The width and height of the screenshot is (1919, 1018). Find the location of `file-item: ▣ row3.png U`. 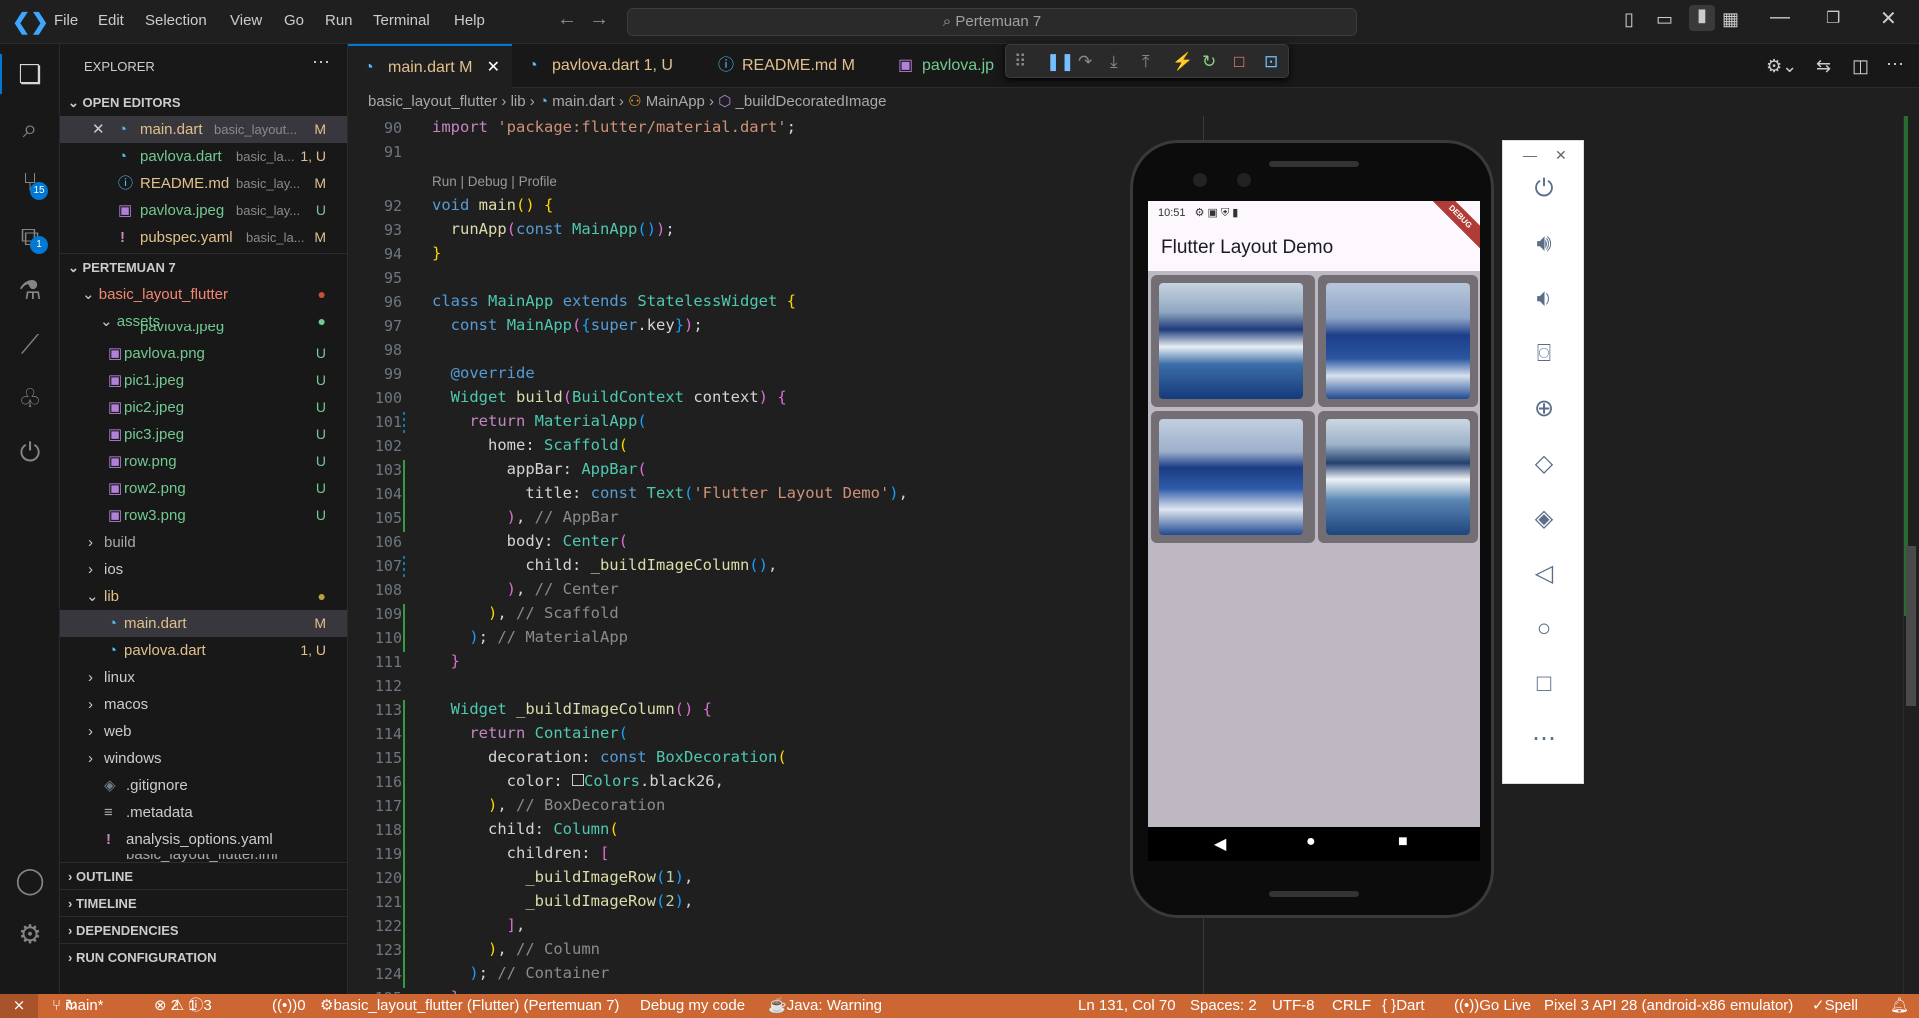

file-item: ▣ row3.png U is located at coordinates (203, 515).